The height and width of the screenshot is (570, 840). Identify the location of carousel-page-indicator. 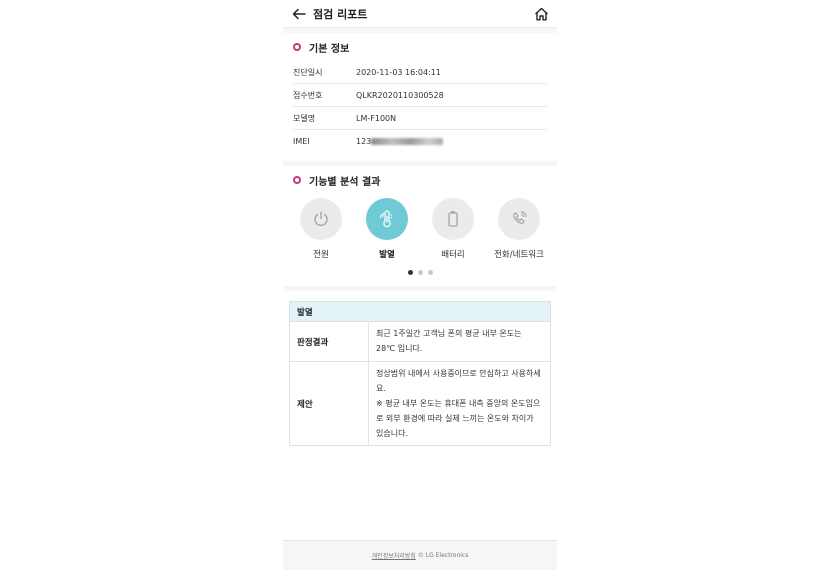
(420, 272).